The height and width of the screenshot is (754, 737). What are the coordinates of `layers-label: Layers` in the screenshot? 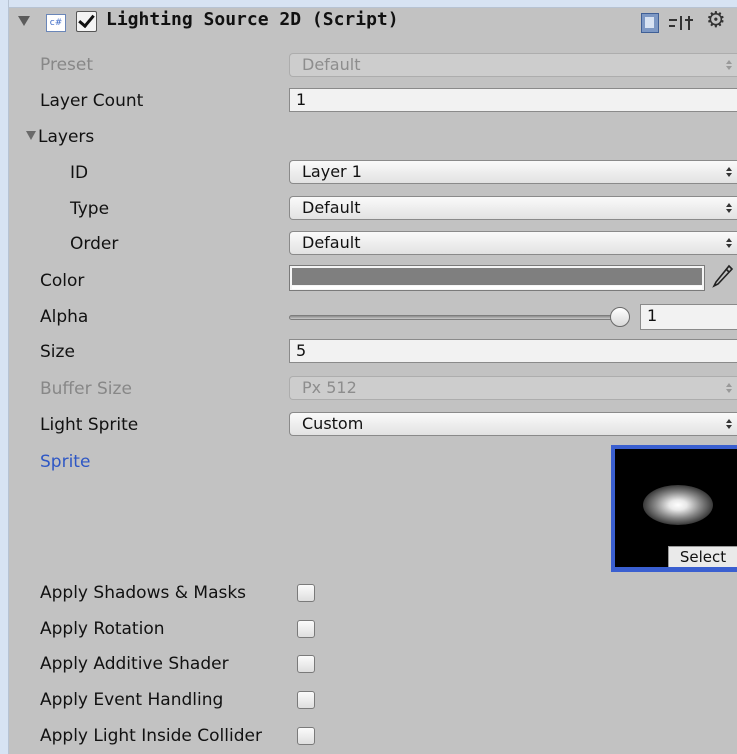 It's located at (66, 137).